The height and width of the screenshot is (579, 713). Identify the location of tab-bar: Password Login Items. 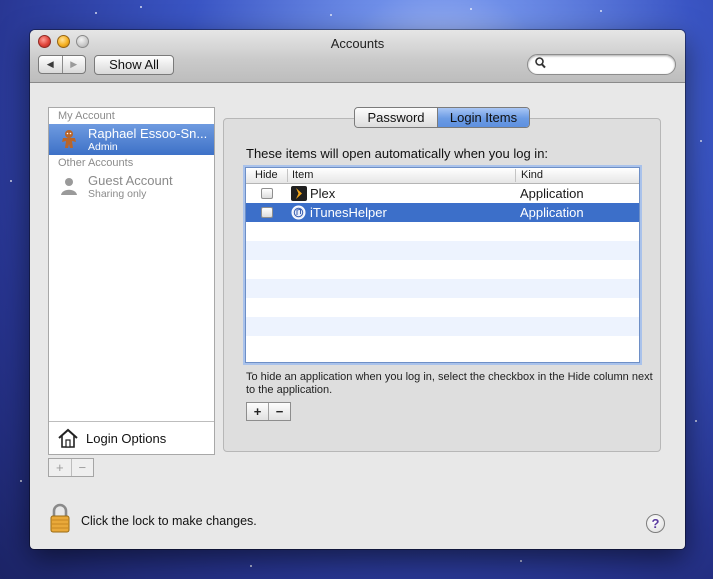
(442, 117).